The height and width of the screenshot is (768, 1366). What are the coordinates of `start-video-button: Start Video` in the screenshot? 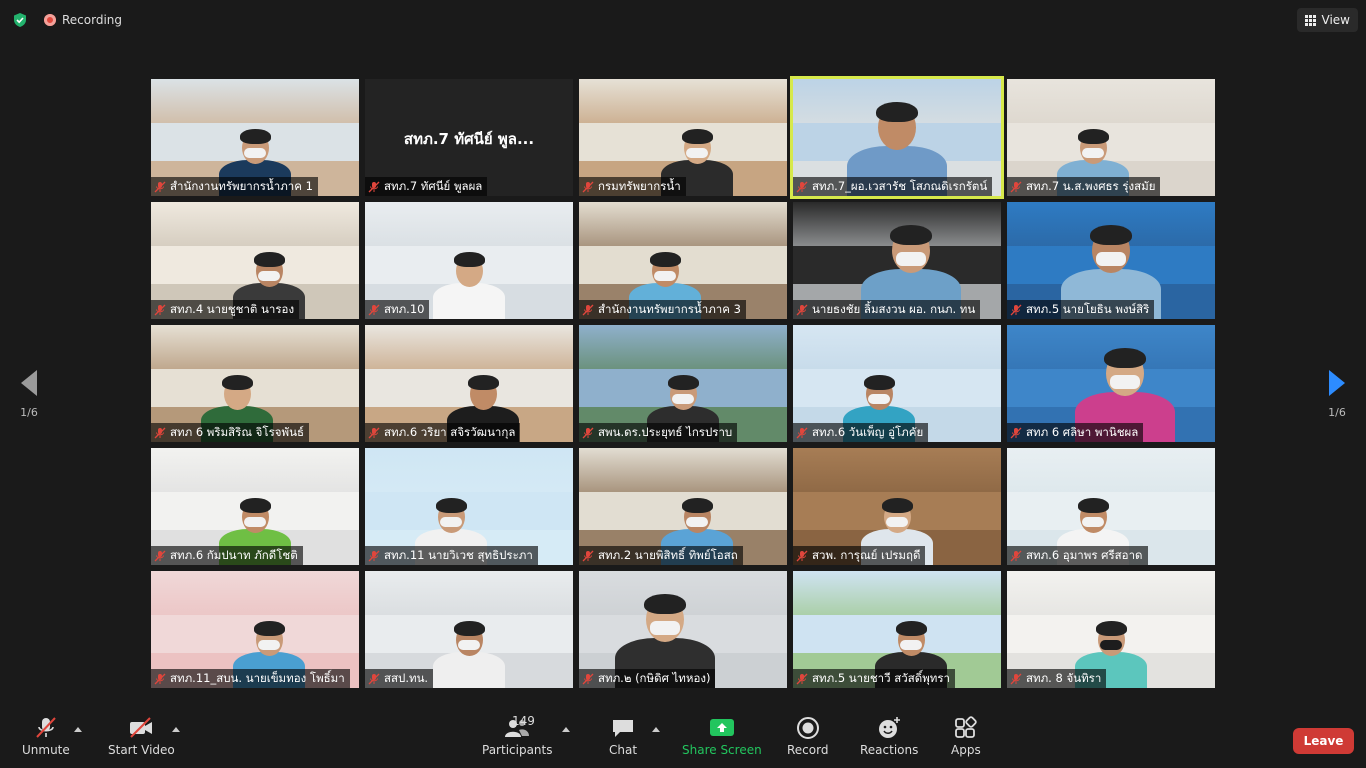 It's located at (141, 741).